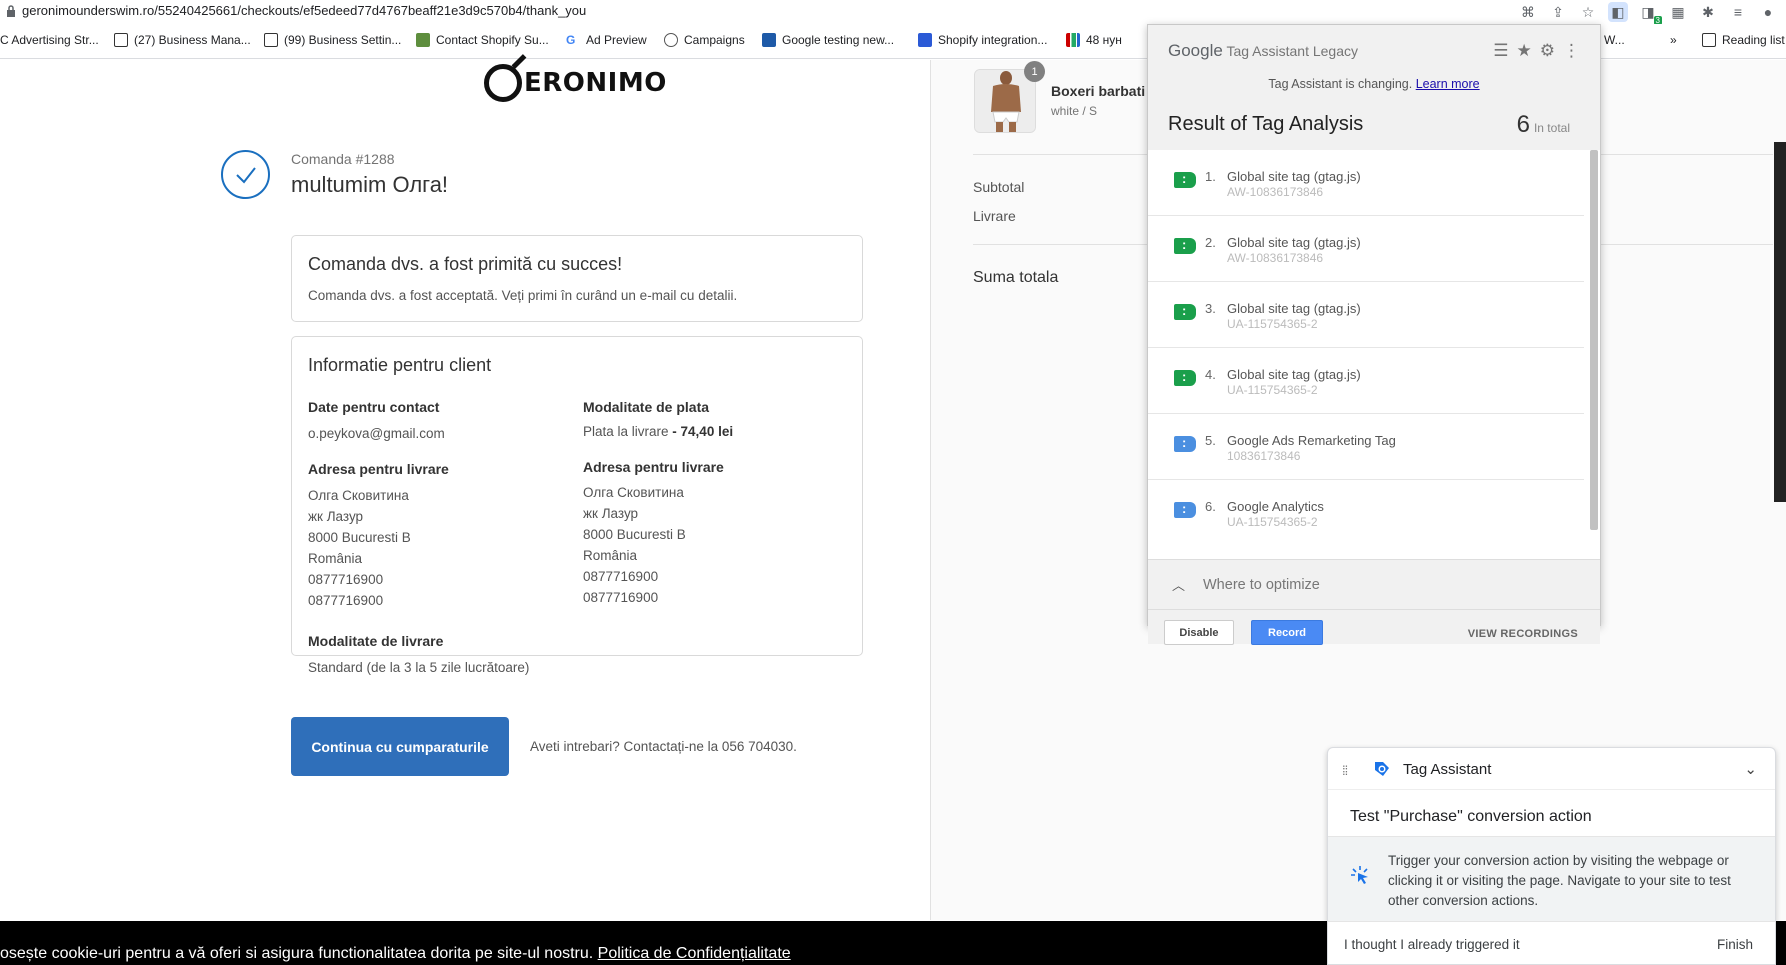  Describe the element at coordinates (1374, 627) in the screenshot. I see `ta-footer: Disable Record VIEW RECORDINGS` at that location.